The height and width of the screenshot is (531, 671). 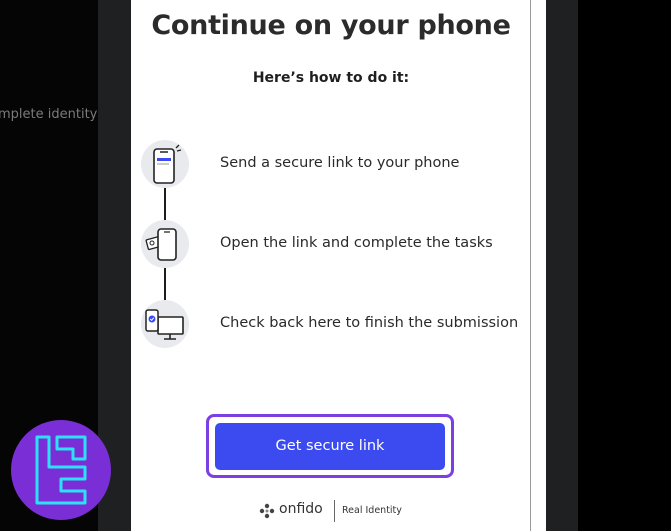 What do you see at coordinates (340, 163) in the screenshot?
I see `step-1-text: Send a secure link to your phone` at bounding box center [340, 163].